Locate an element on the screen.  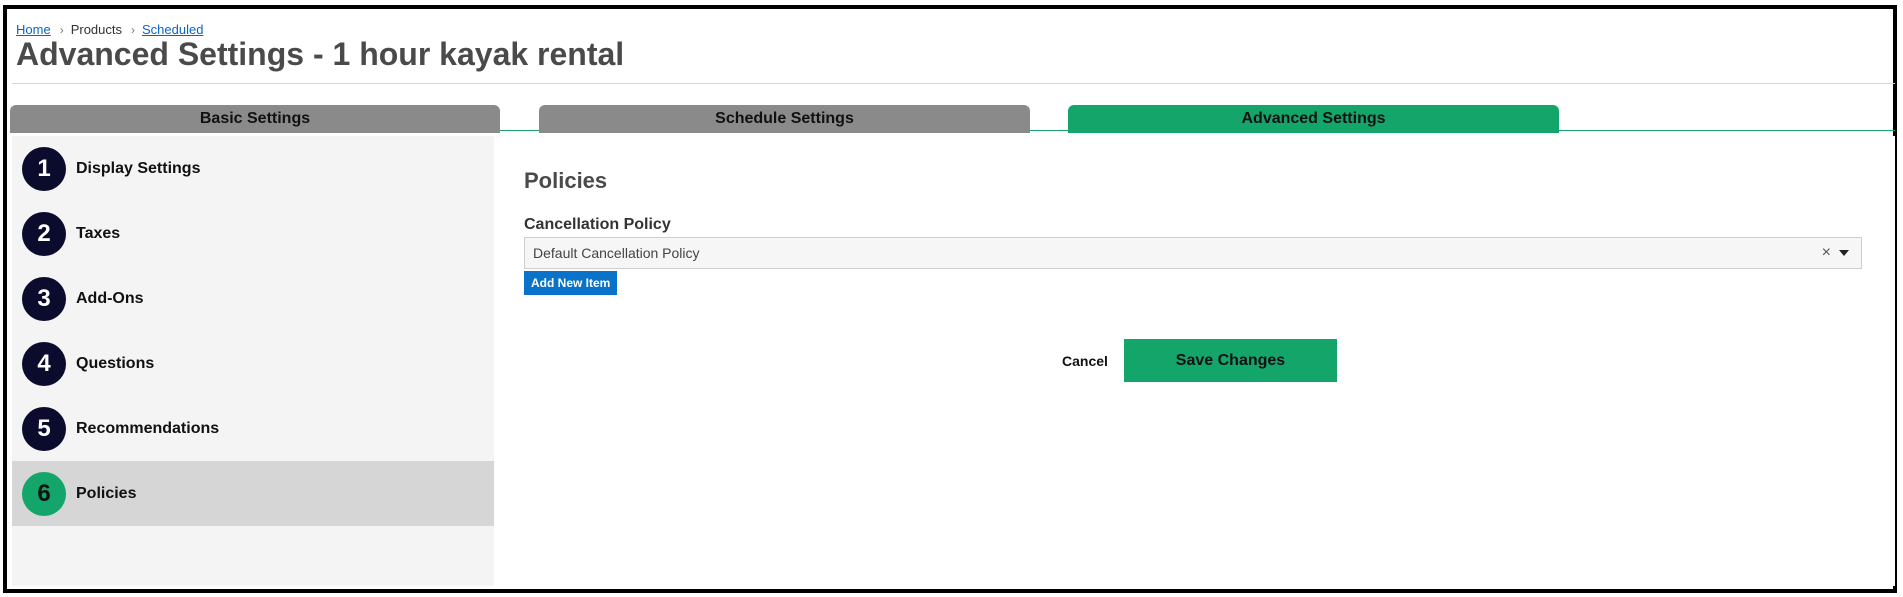
save-changes-button: Save Changes is located at coordinates (1230, 360).